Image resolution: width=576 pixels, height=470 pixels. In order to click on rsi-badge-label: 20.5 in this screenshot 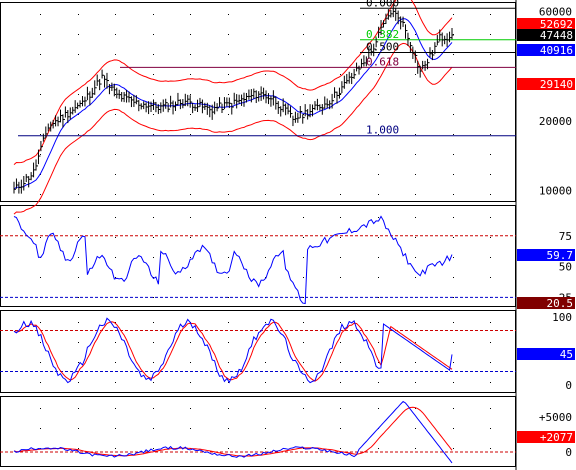, I will do `click(560, 303)`.